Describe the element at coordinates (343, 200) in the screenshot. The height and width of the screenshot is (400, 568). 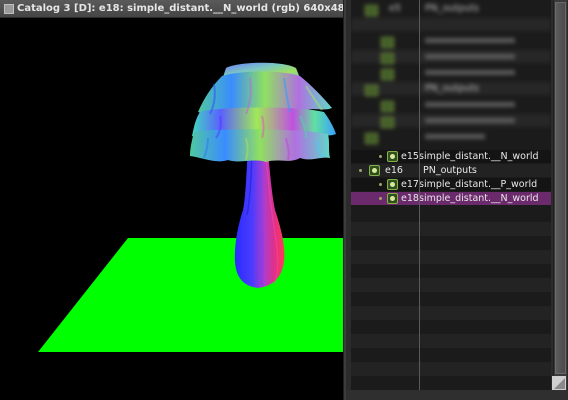
I see `viewer-border` at that location.